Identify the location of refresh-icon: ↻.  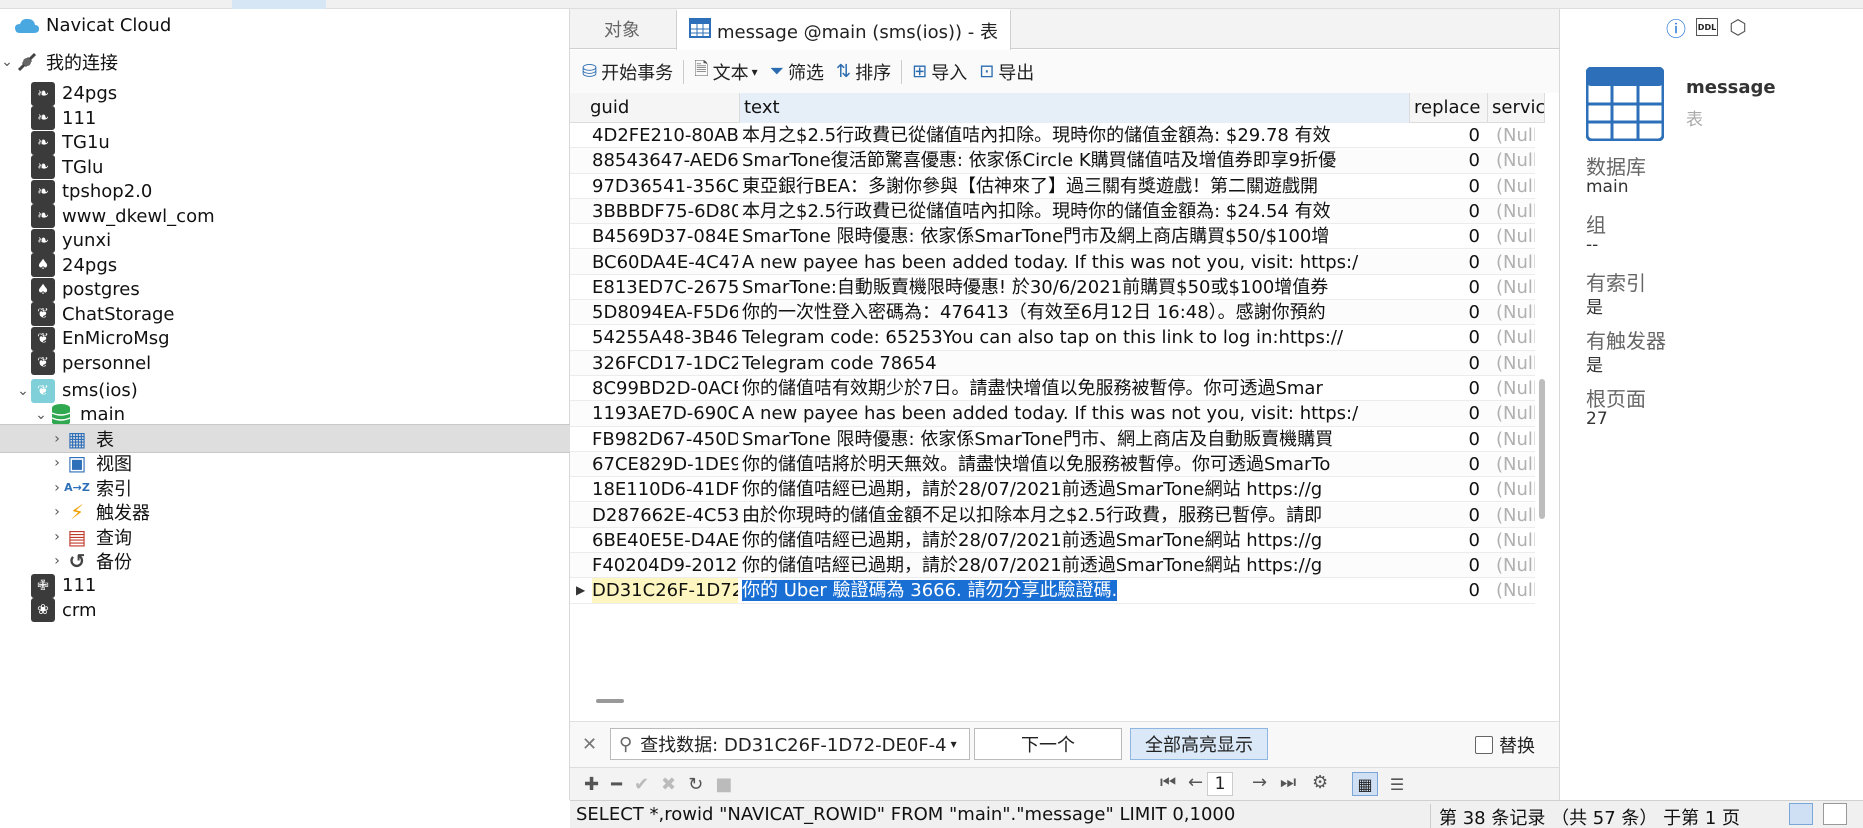
(695, 784).